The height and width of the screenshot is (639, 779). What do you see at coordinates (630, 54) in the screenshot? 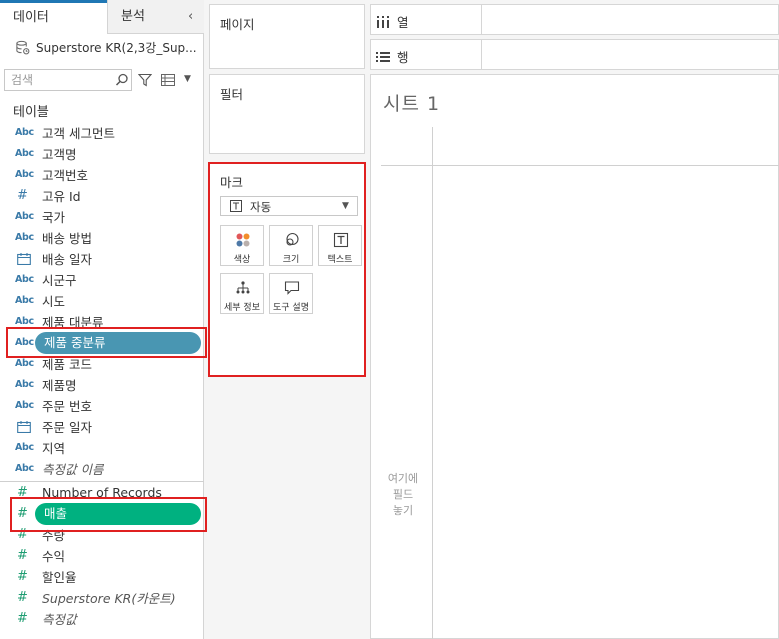
I see `rows-drop-zone` at bounding box center [630, 54].